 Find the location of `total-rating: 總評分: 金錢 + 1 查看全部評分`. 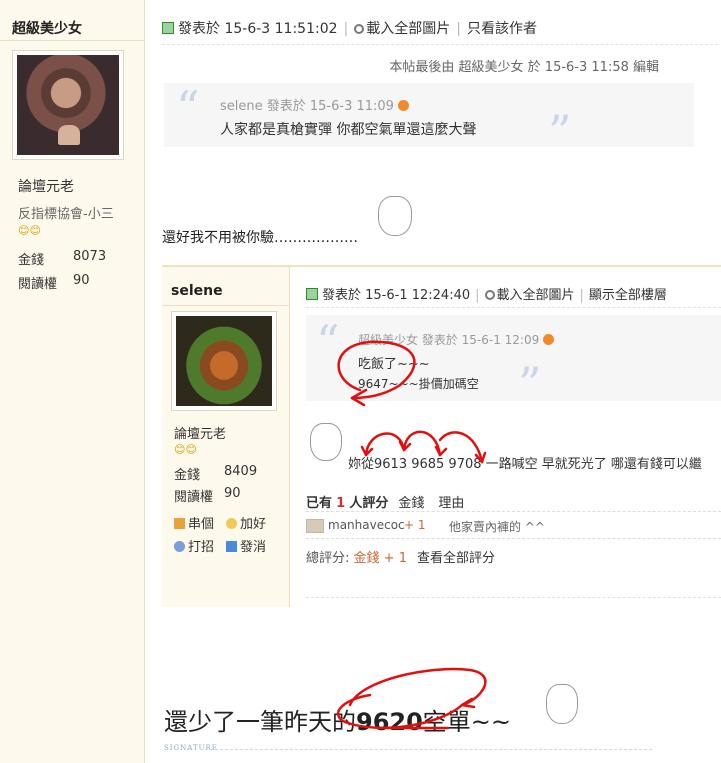

total-rating: 總評分: 金錢 + 1 查看全部評分 is located at coordinates (400, 558).